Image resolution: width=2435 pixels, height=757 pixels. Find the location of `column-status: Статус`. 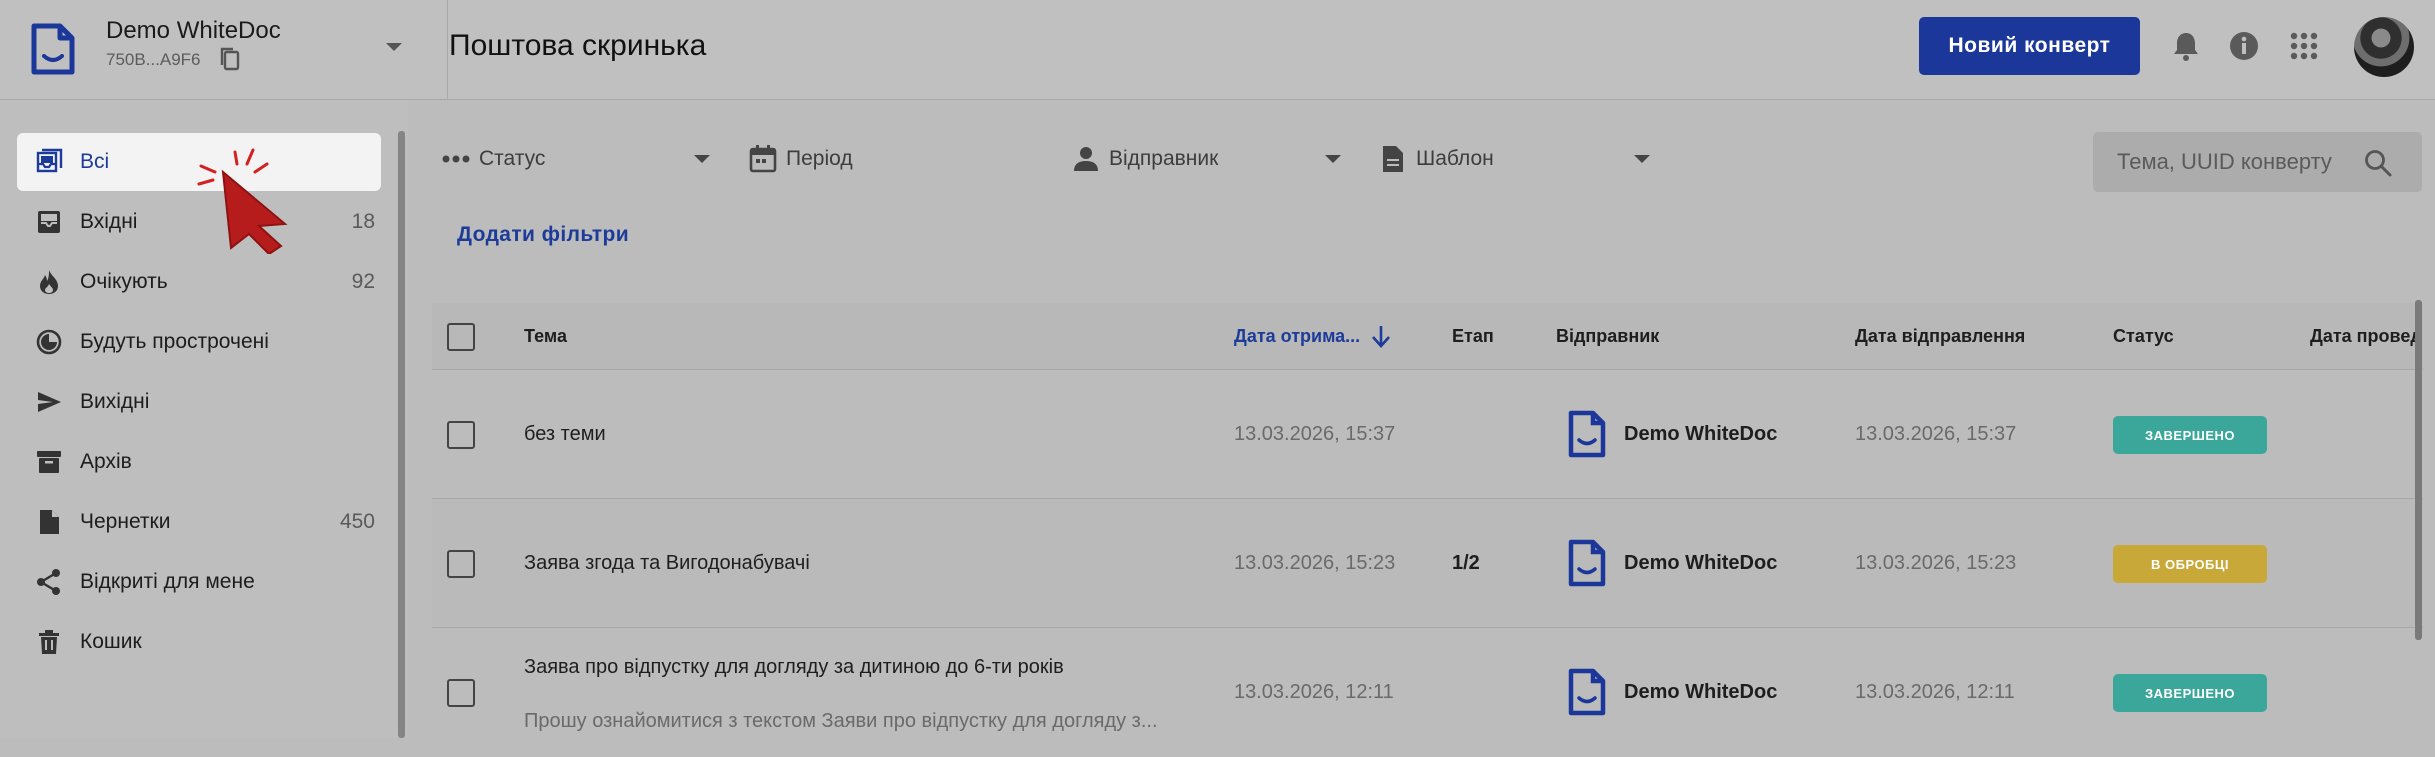

column-status: Статус is located at coordinates (2143, 336).